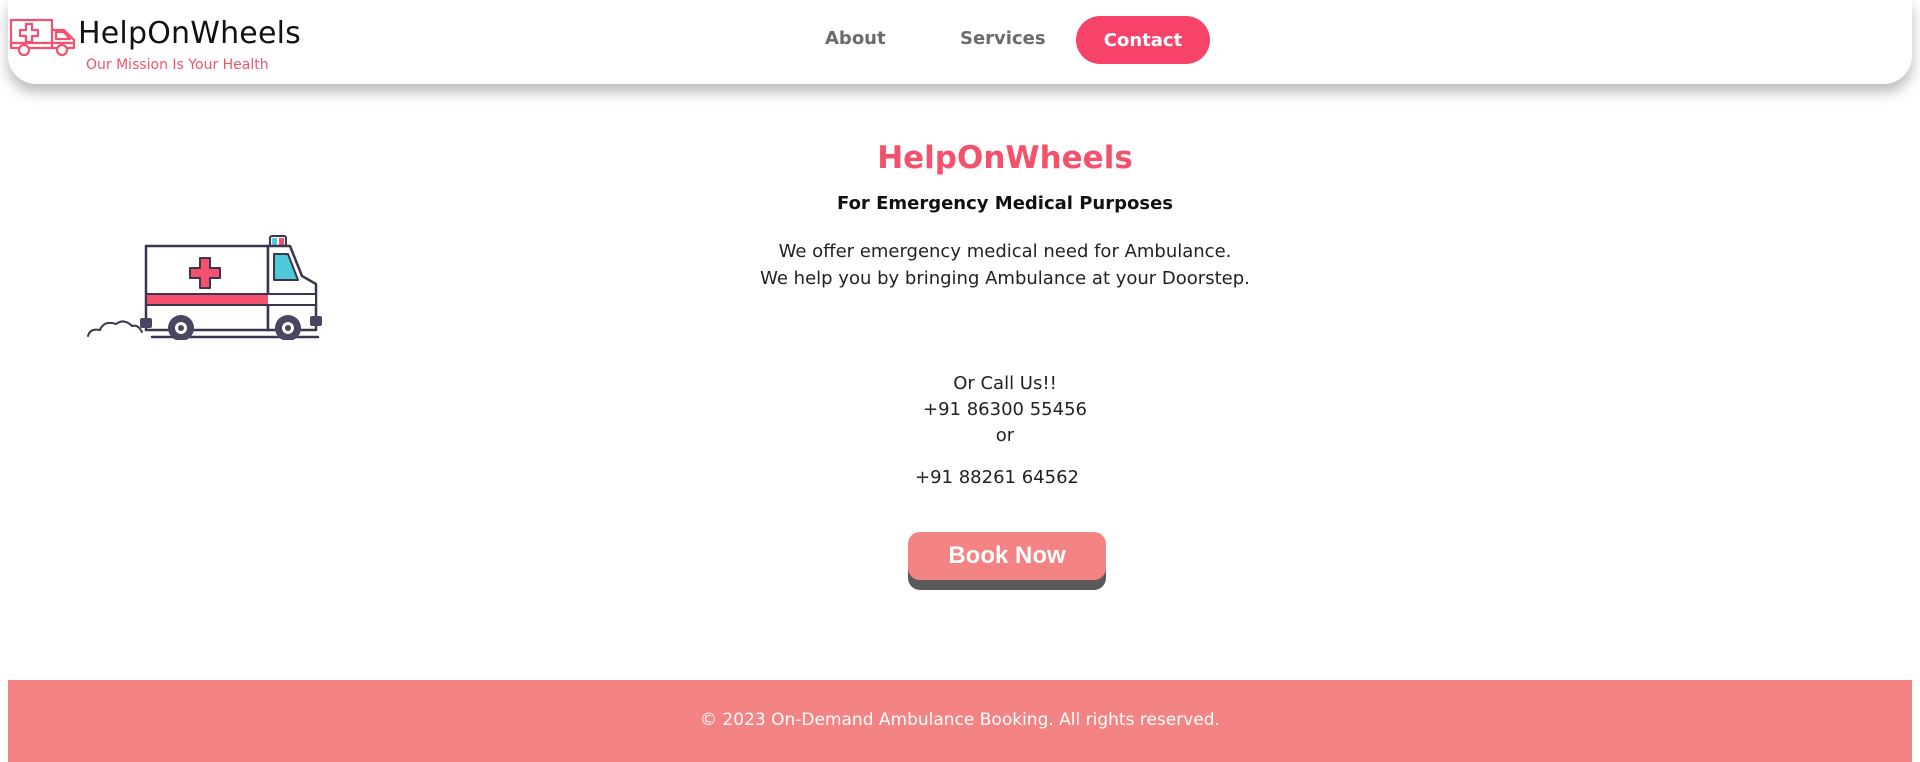 The height and width of the screenshot is (762, 1920). Describe the element at coordinates (1005, 435) in the screenshot. I see `or-separator: or` at that location.